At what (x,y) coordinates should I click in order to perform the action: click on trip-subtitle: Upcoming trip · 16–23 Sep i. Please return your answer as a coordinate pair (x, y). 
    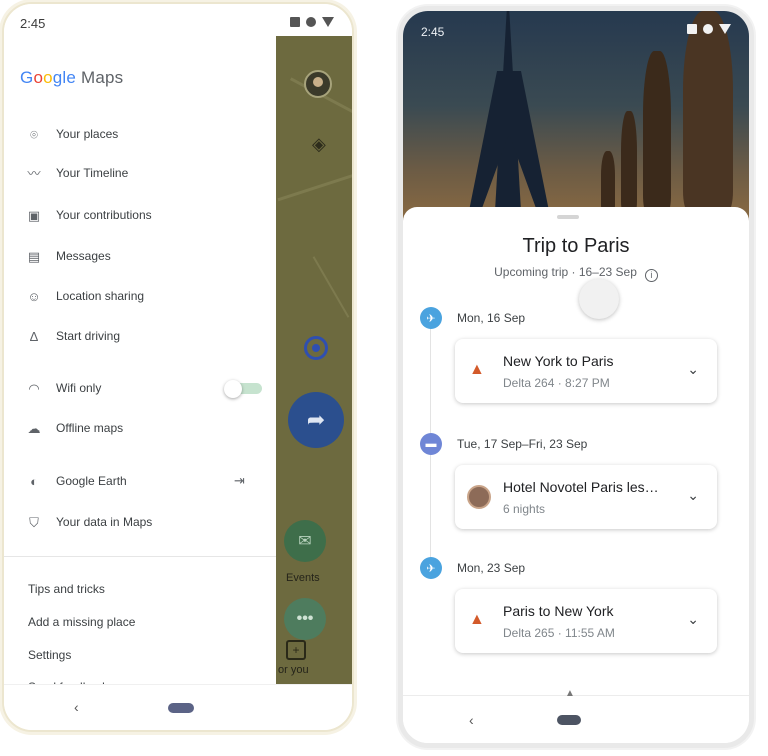
    Looking at the image, I should click on (576, 273).